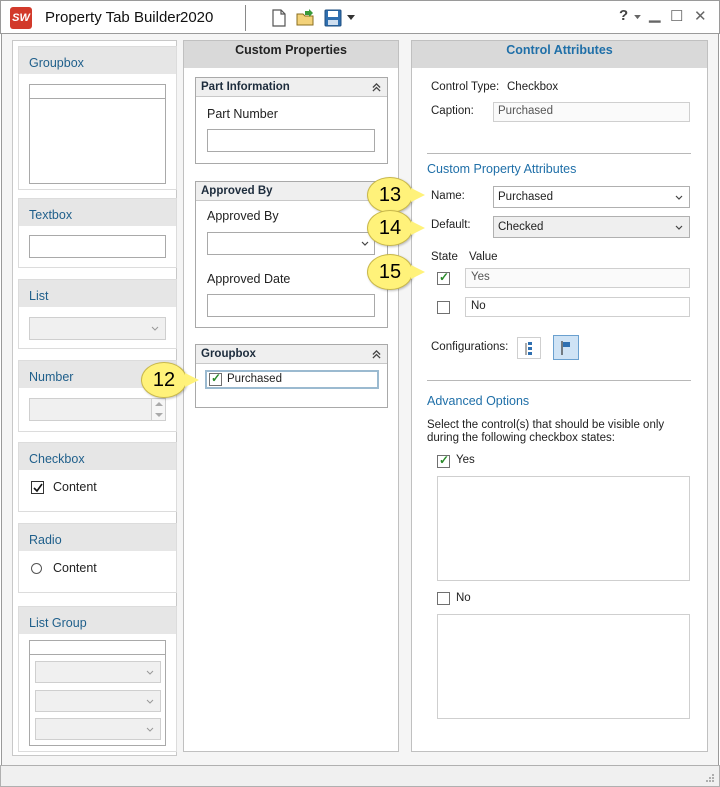  What do you see at coordinates (75, 487) in the screenshot?
I see `checkbox-preview-label: Content` at bounding box center [75, 487].